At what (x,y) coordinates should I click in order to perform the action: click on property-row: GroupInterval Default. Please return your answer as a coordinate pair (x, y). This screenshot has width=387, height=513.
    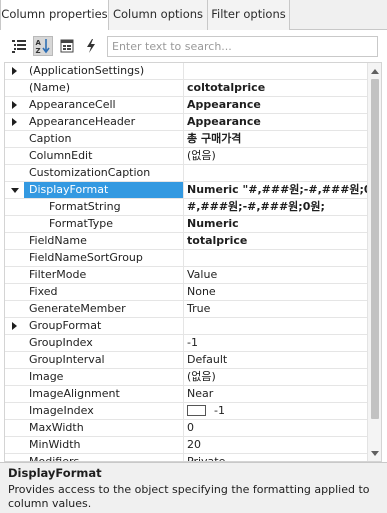
    Looking at the image, I should click on (186, 360).